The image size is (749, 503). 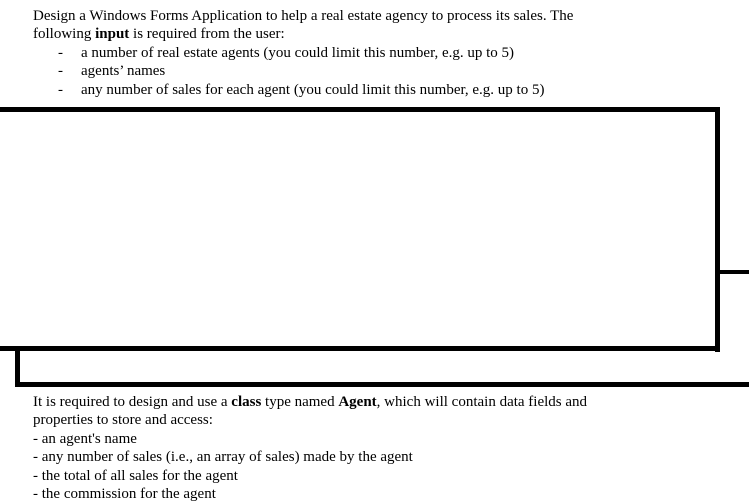 I want to click on intro-text: is required from the user:, so click(x=207, y=34).